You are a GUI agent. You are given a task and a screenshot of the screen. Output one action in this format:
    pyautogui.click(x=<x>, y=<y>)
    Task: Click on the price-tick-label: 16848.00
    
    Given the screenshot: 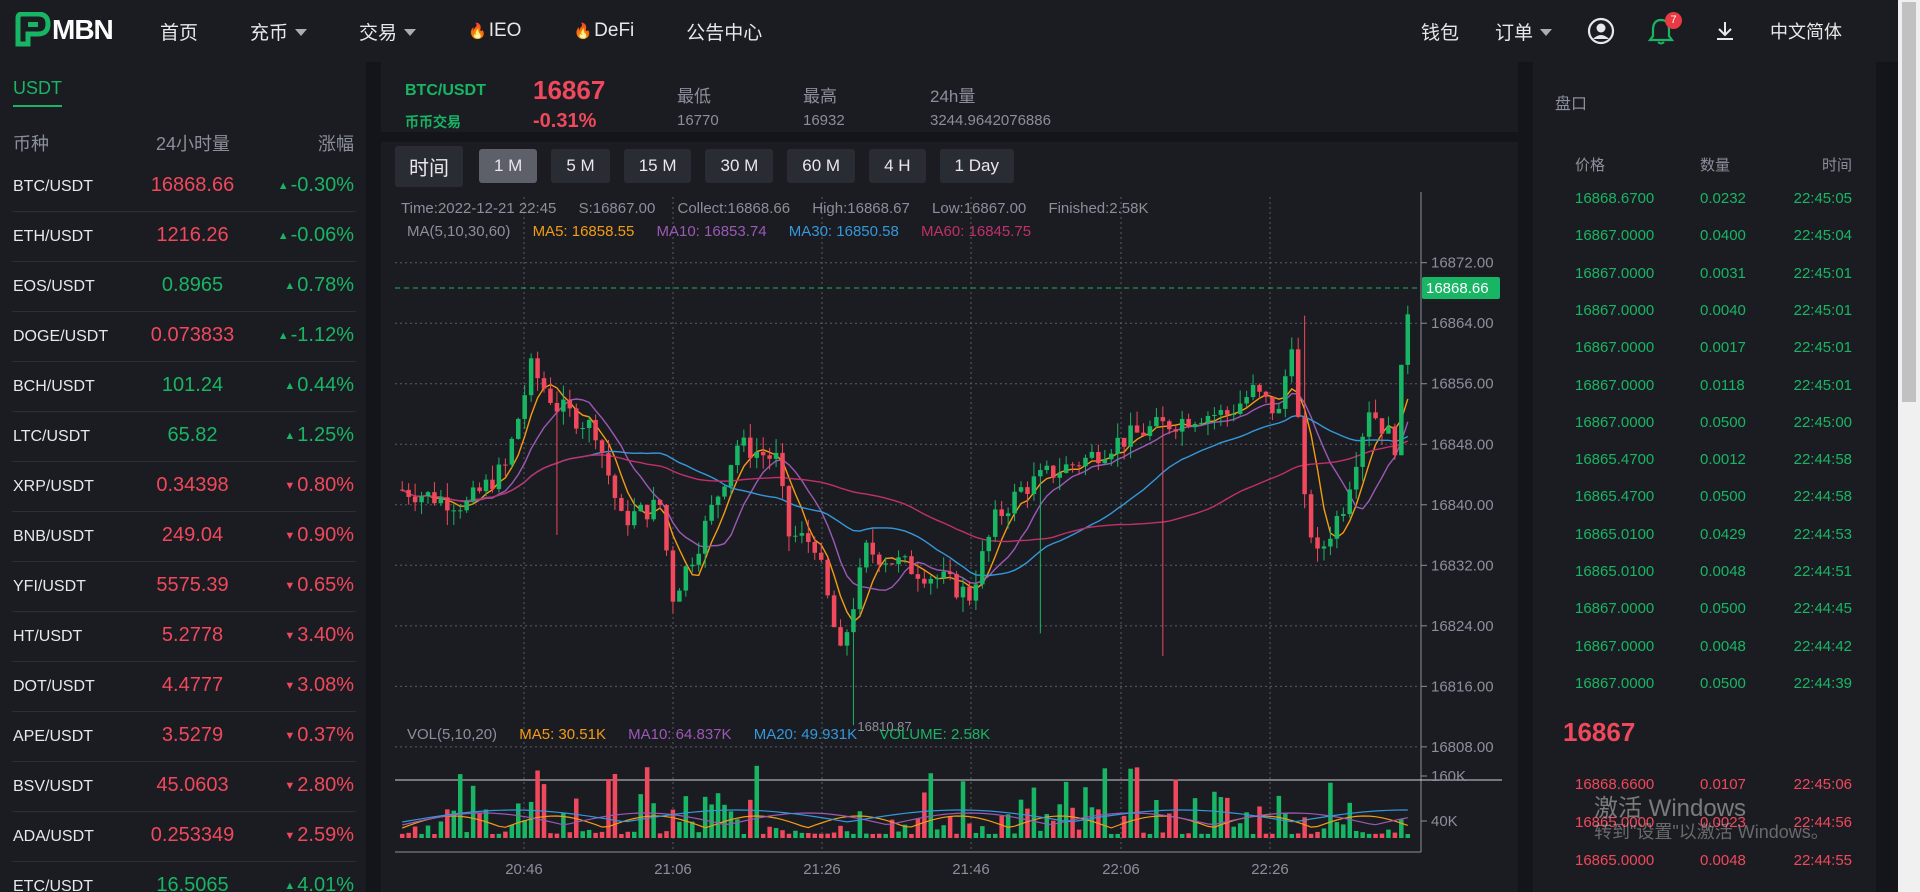 What is the action you would take?
    pyautogui.click(x=1462, y=444)
    